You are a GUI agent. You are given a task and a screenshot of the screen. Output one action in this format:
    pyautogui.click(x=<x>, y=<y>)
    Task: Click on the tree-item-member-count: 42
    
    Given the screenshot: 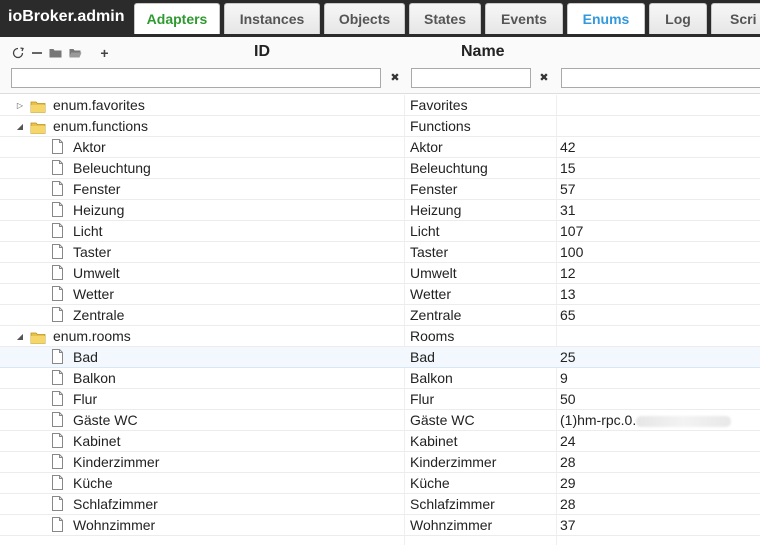 What is the action you would take?
    pyautogui.click(x=568, y=147)
    